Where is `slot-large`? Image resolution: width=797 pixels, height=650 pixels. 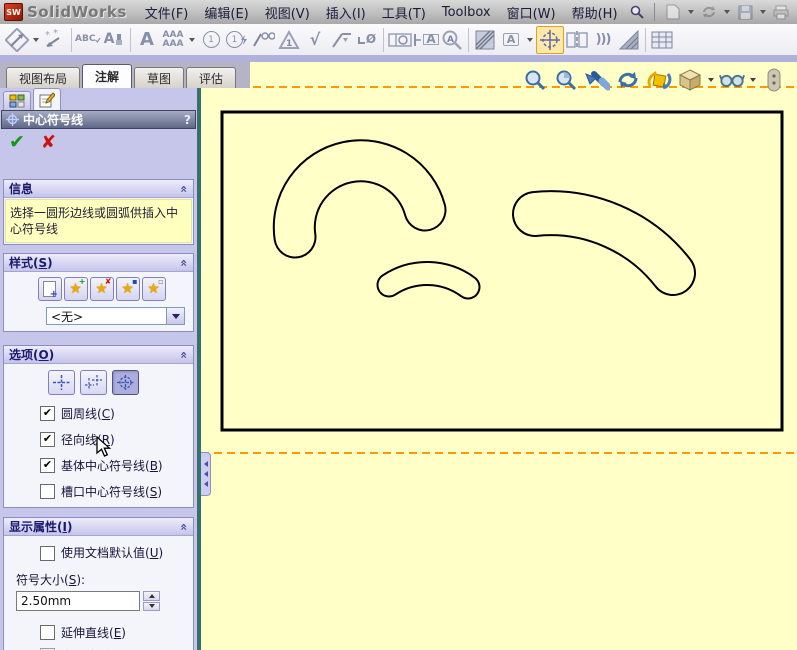 slot-large is located at coordinates (359, 199).